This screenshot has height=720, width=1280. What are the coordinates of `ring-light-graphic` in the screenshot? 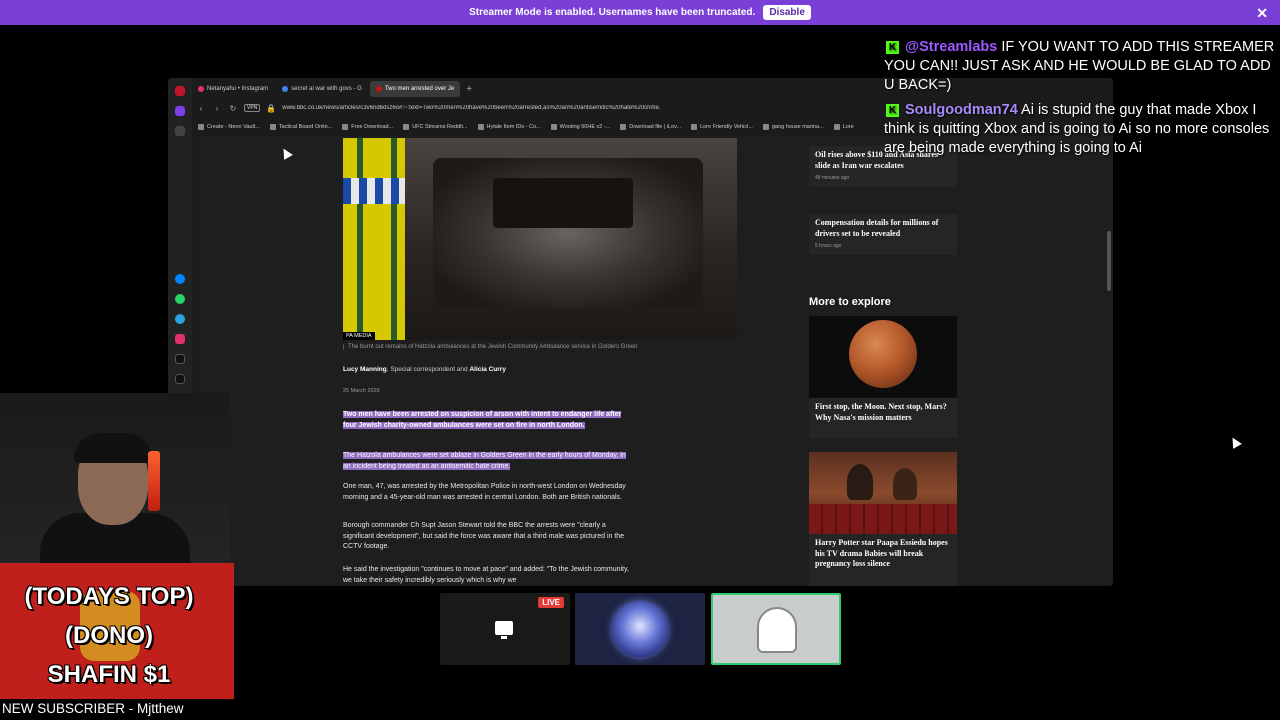 It's located at (154, 481).